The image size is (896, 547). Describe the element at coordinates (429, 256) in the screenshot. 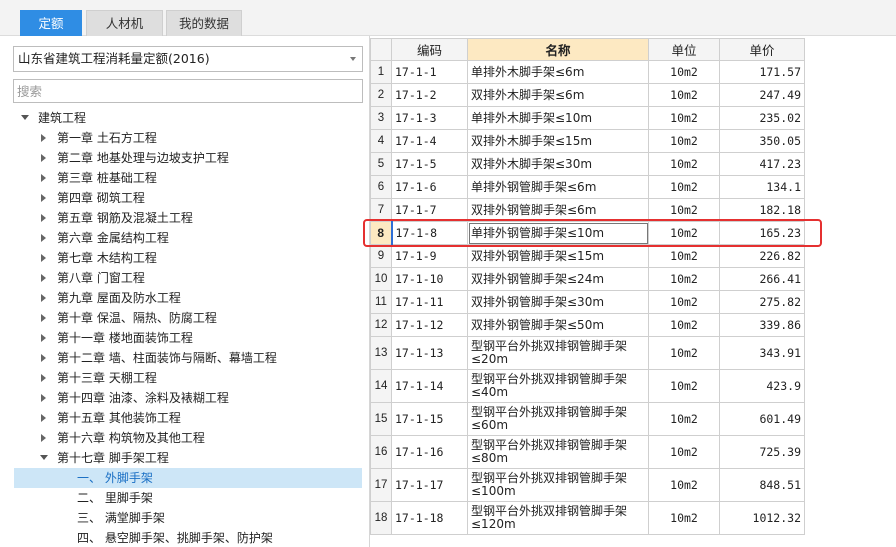

I see `code-cell: 17-1-9` at that location.